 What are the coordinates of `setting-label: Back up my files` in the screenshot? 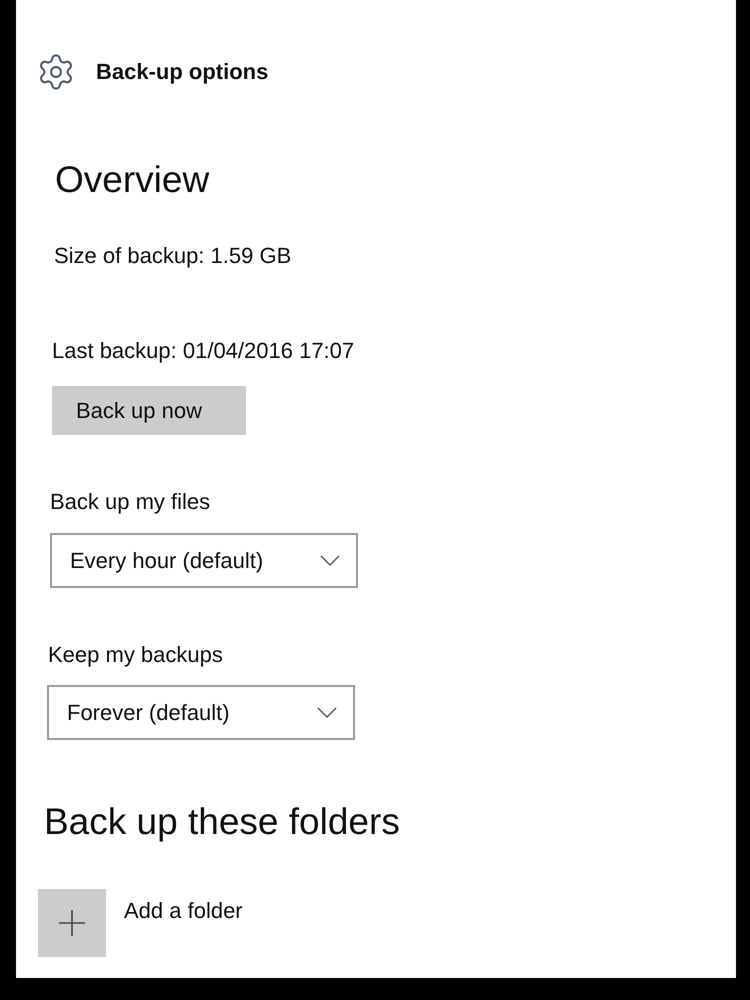 It's located at (130, 502).